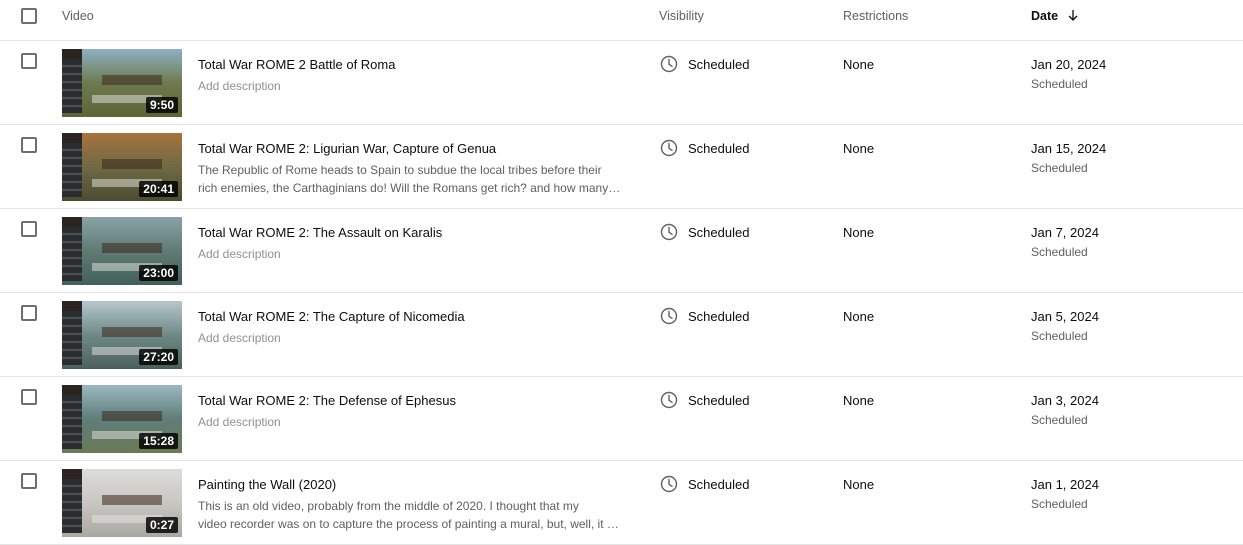 The image size is (1243, 545). Describe the element at coordinates (239, 86) in the screenshot. I see `description-line: Add description` at that location.